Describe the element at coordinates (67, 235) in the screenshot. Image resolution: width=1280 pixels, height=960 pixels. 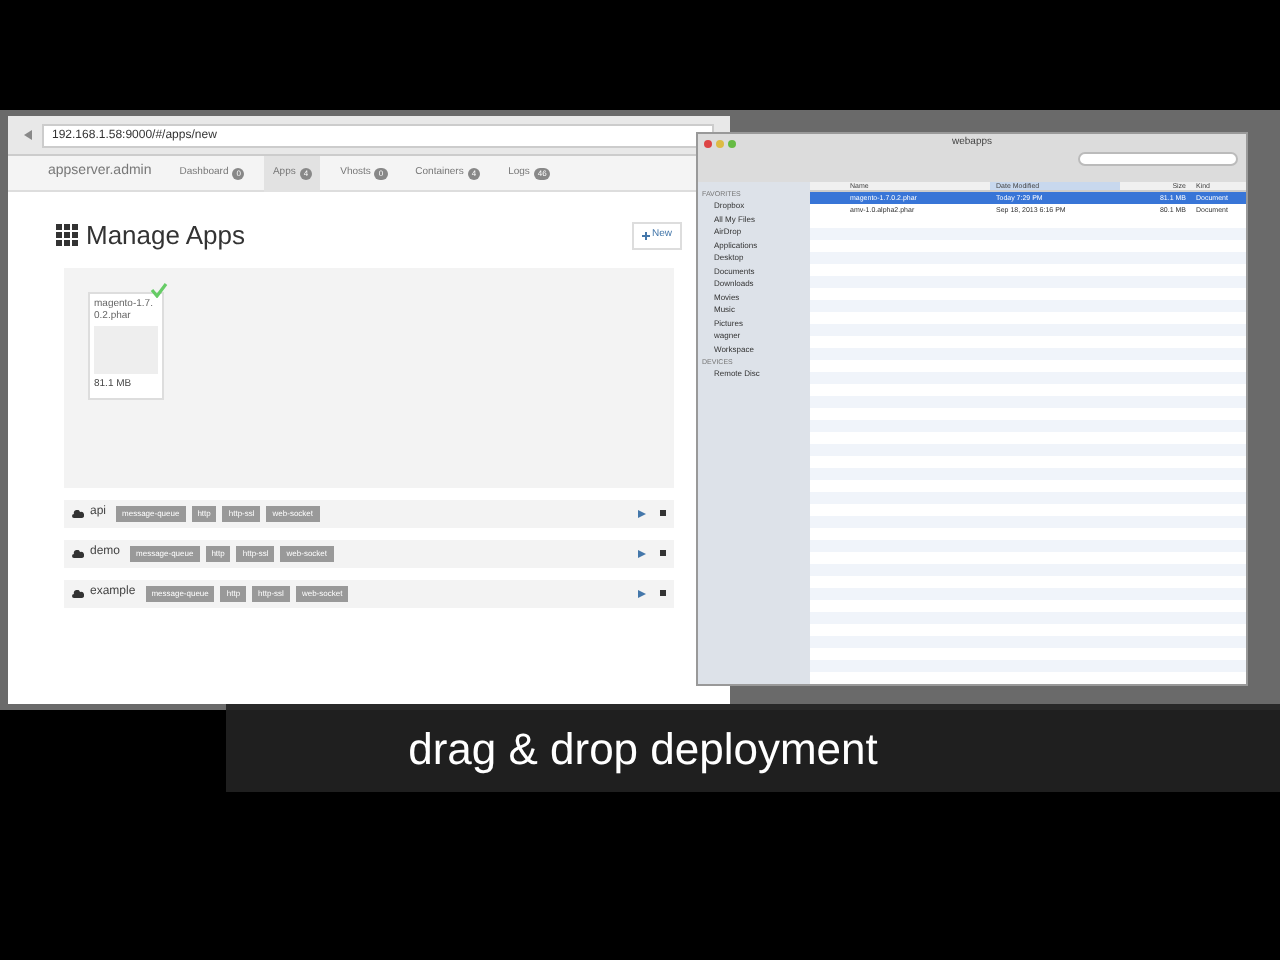
I see `grid-icon` at that location.